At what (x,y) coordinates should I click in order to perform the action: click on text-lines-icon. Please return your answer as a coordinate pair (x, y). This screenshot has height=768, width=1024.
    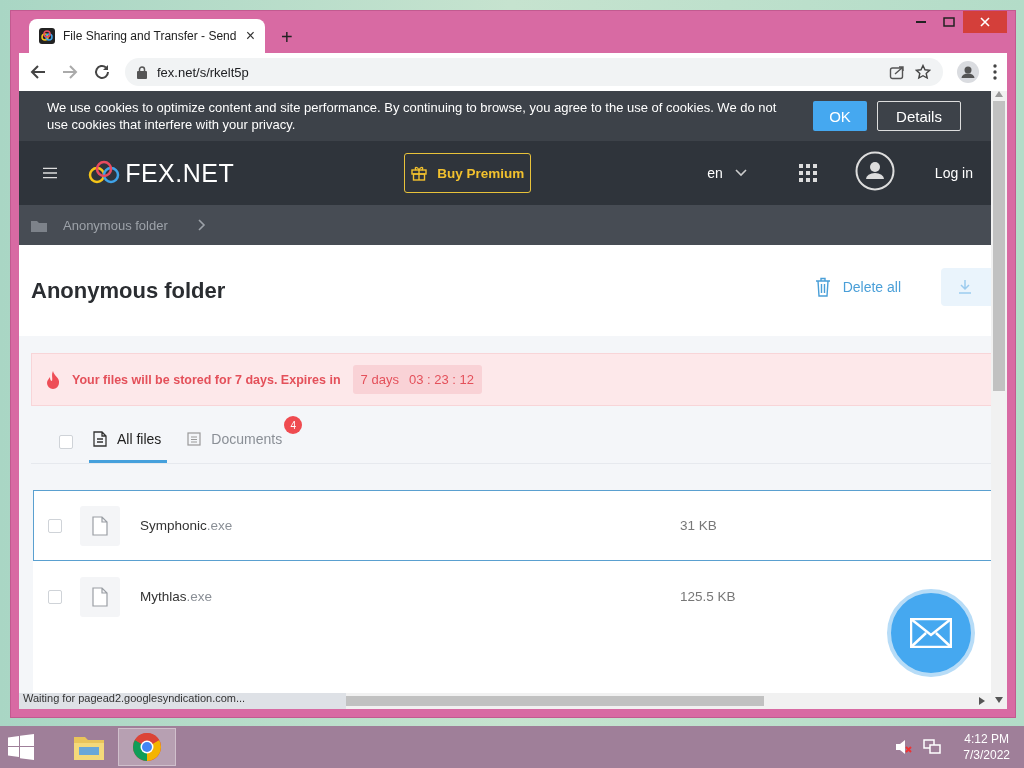
    Looking at the image, I should click on (194, 439).